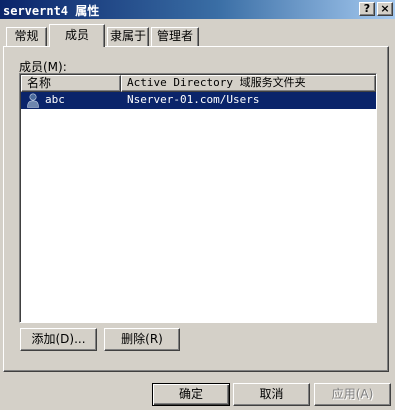  I want to click on member-folder: Nserver-01.com/Users, so click(193, 99).